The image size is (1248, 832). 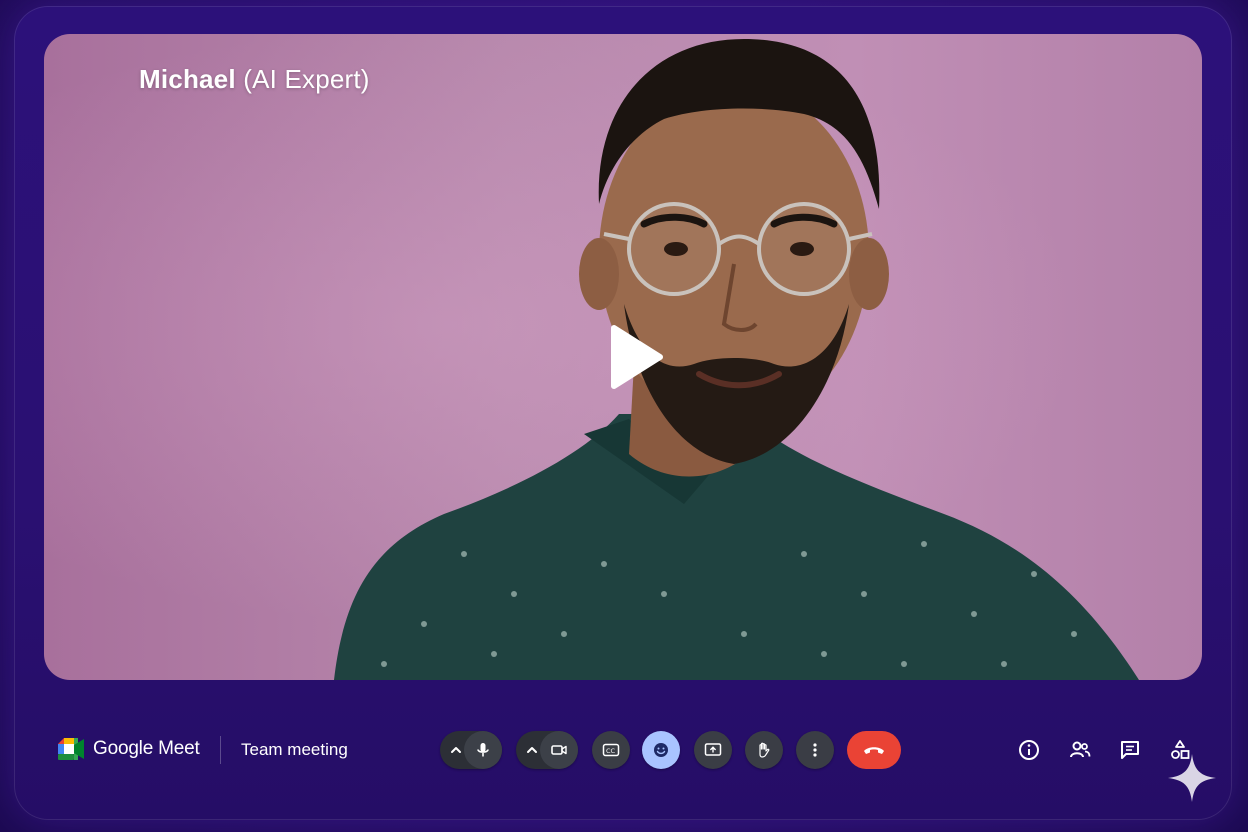 What do you see at coordinates (220, 750) in the screenshot?
I see `divider` at bounding box center [220, 750].